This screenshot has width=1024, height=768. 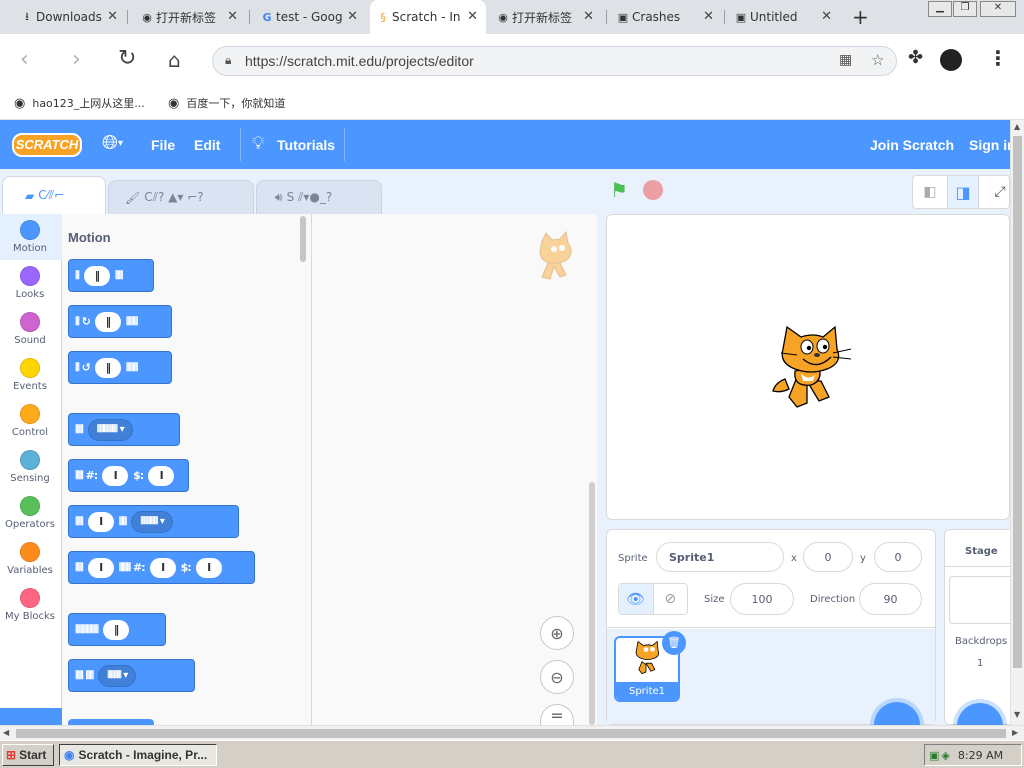 What do you see at coordinates (934, 755) in the screenshot?
I see `network-icon: ▣` at bounding box center [934, 755].